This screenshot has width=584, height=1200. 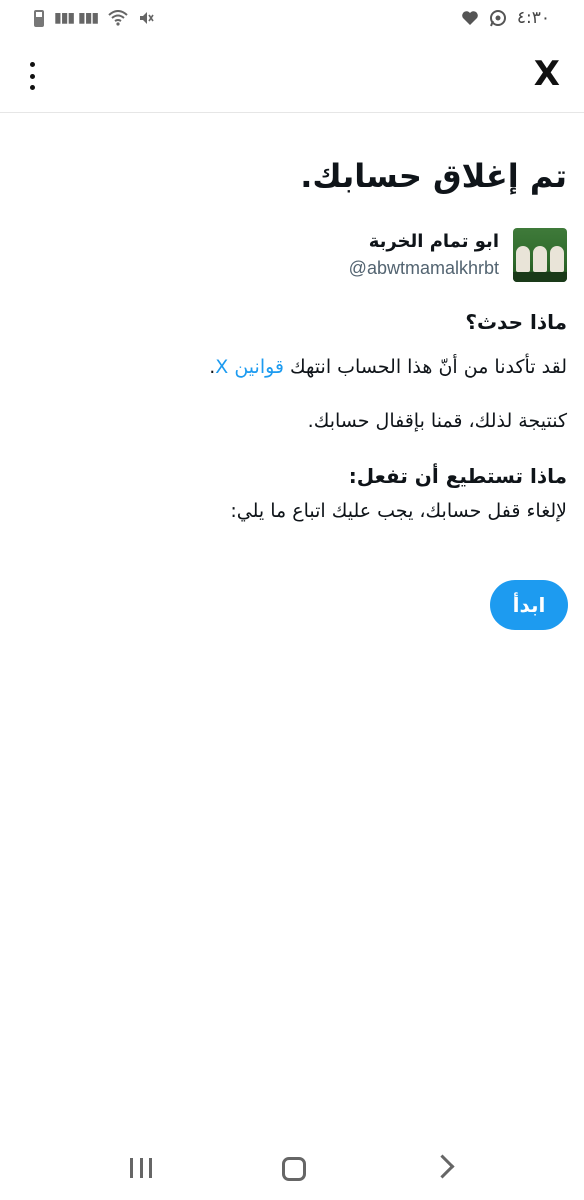 What do you see at coordinates (39, 18) in the screenshot?
I see `battery-icon` at bounding box center [39, 18].